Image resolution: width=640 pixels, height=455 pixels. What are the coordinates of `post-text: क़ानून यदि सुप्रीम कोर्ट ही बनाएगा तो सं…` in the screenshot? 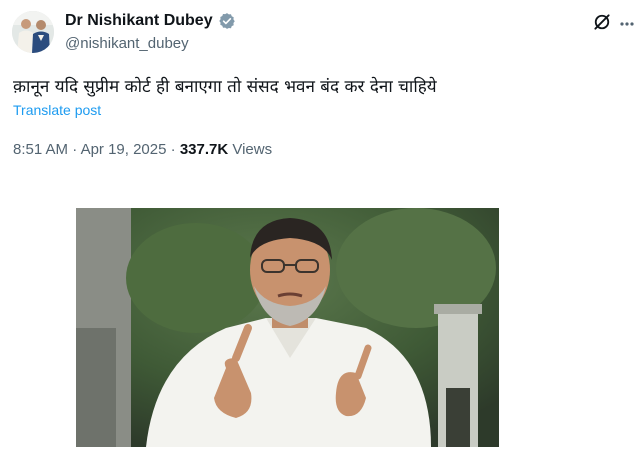 It's located at (225, 87).